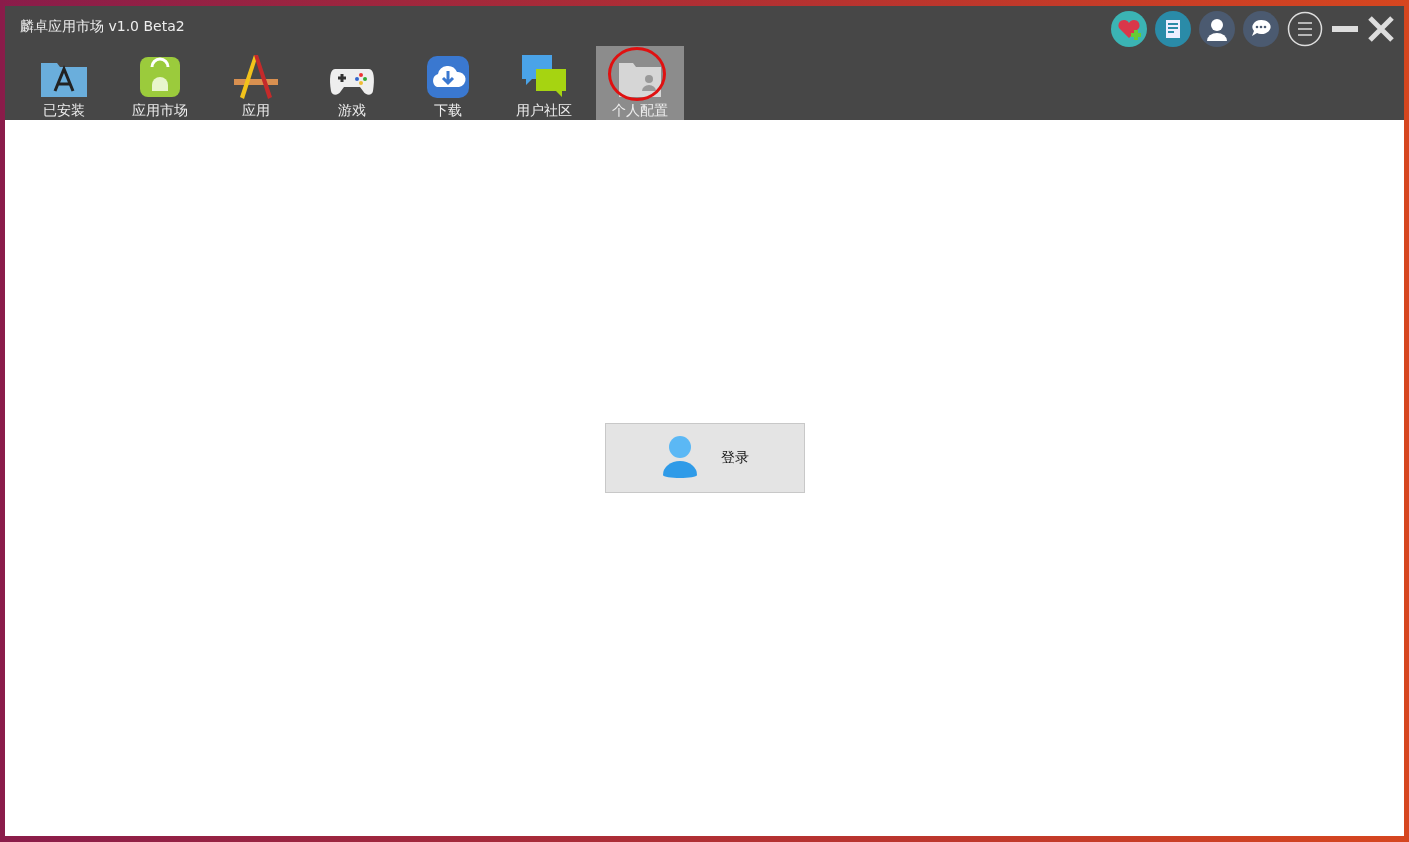  Describe the element at coordinates (544, 76) in the screenshot. I see `chat-bubbles-icon` at that location.